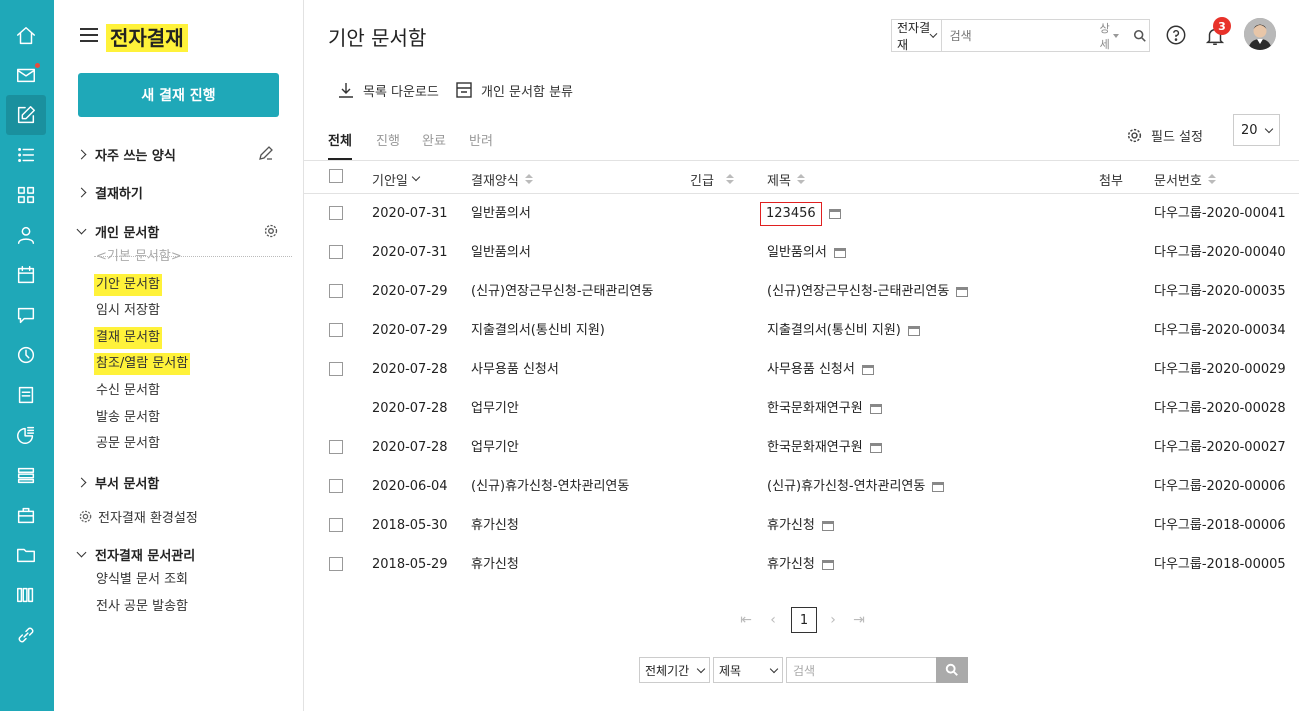  What do you see at coordinates (266, 153) in the screenshot?
I see `edit-icon` at bounding box center [266, 153].